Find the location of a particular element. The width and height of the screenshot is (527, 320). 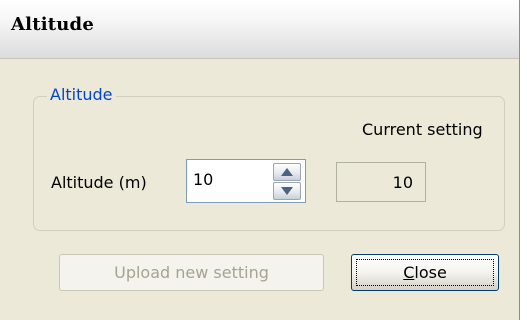

upload-new-setting-button: Upload new setting is located at coordinates (191, 272).